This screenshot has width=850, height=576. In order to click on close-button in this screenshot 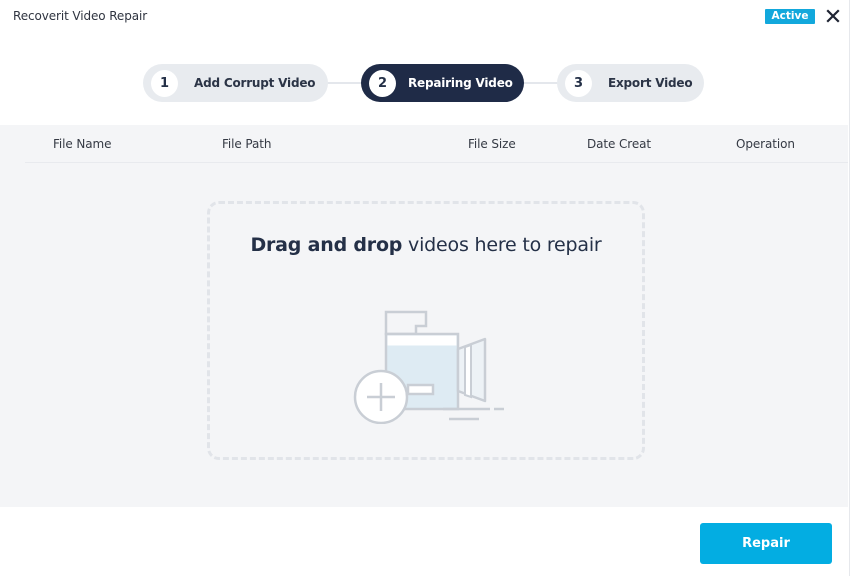, I will do `click(833, 16)`.